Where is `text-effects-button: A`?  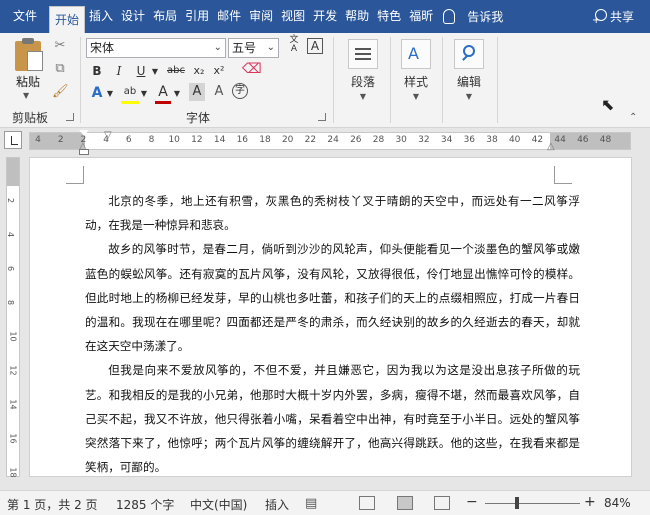 text-effects-button: A is located at coordinates (97, 93).